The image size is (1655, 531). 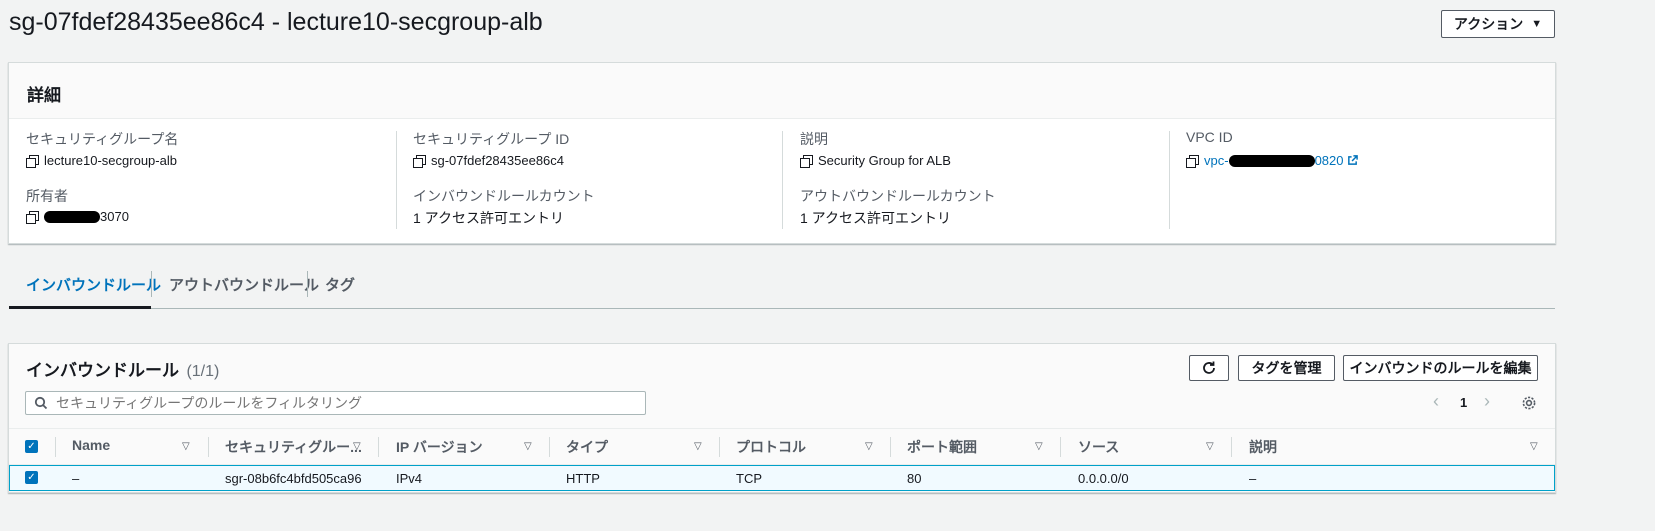 I want to click on manage-tags-button: タグを管理, so click(x=1286, y=368).